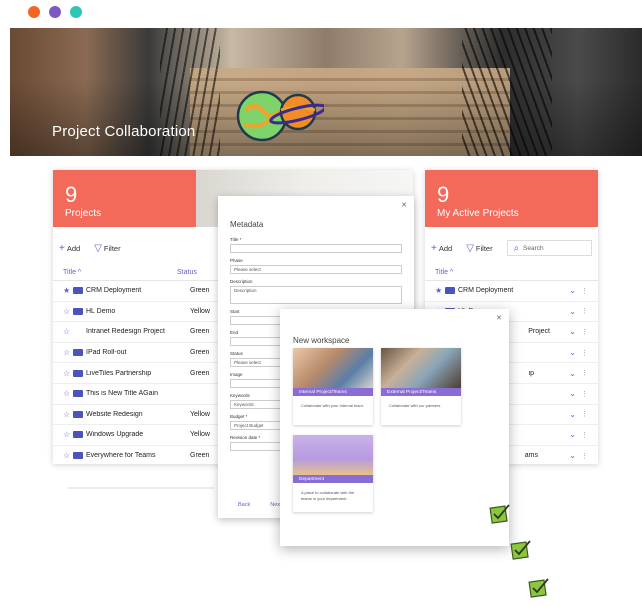  Describe the element at coordinates (321, 340) in the screenshot. I see `workspace-title: New workspace` at that location.